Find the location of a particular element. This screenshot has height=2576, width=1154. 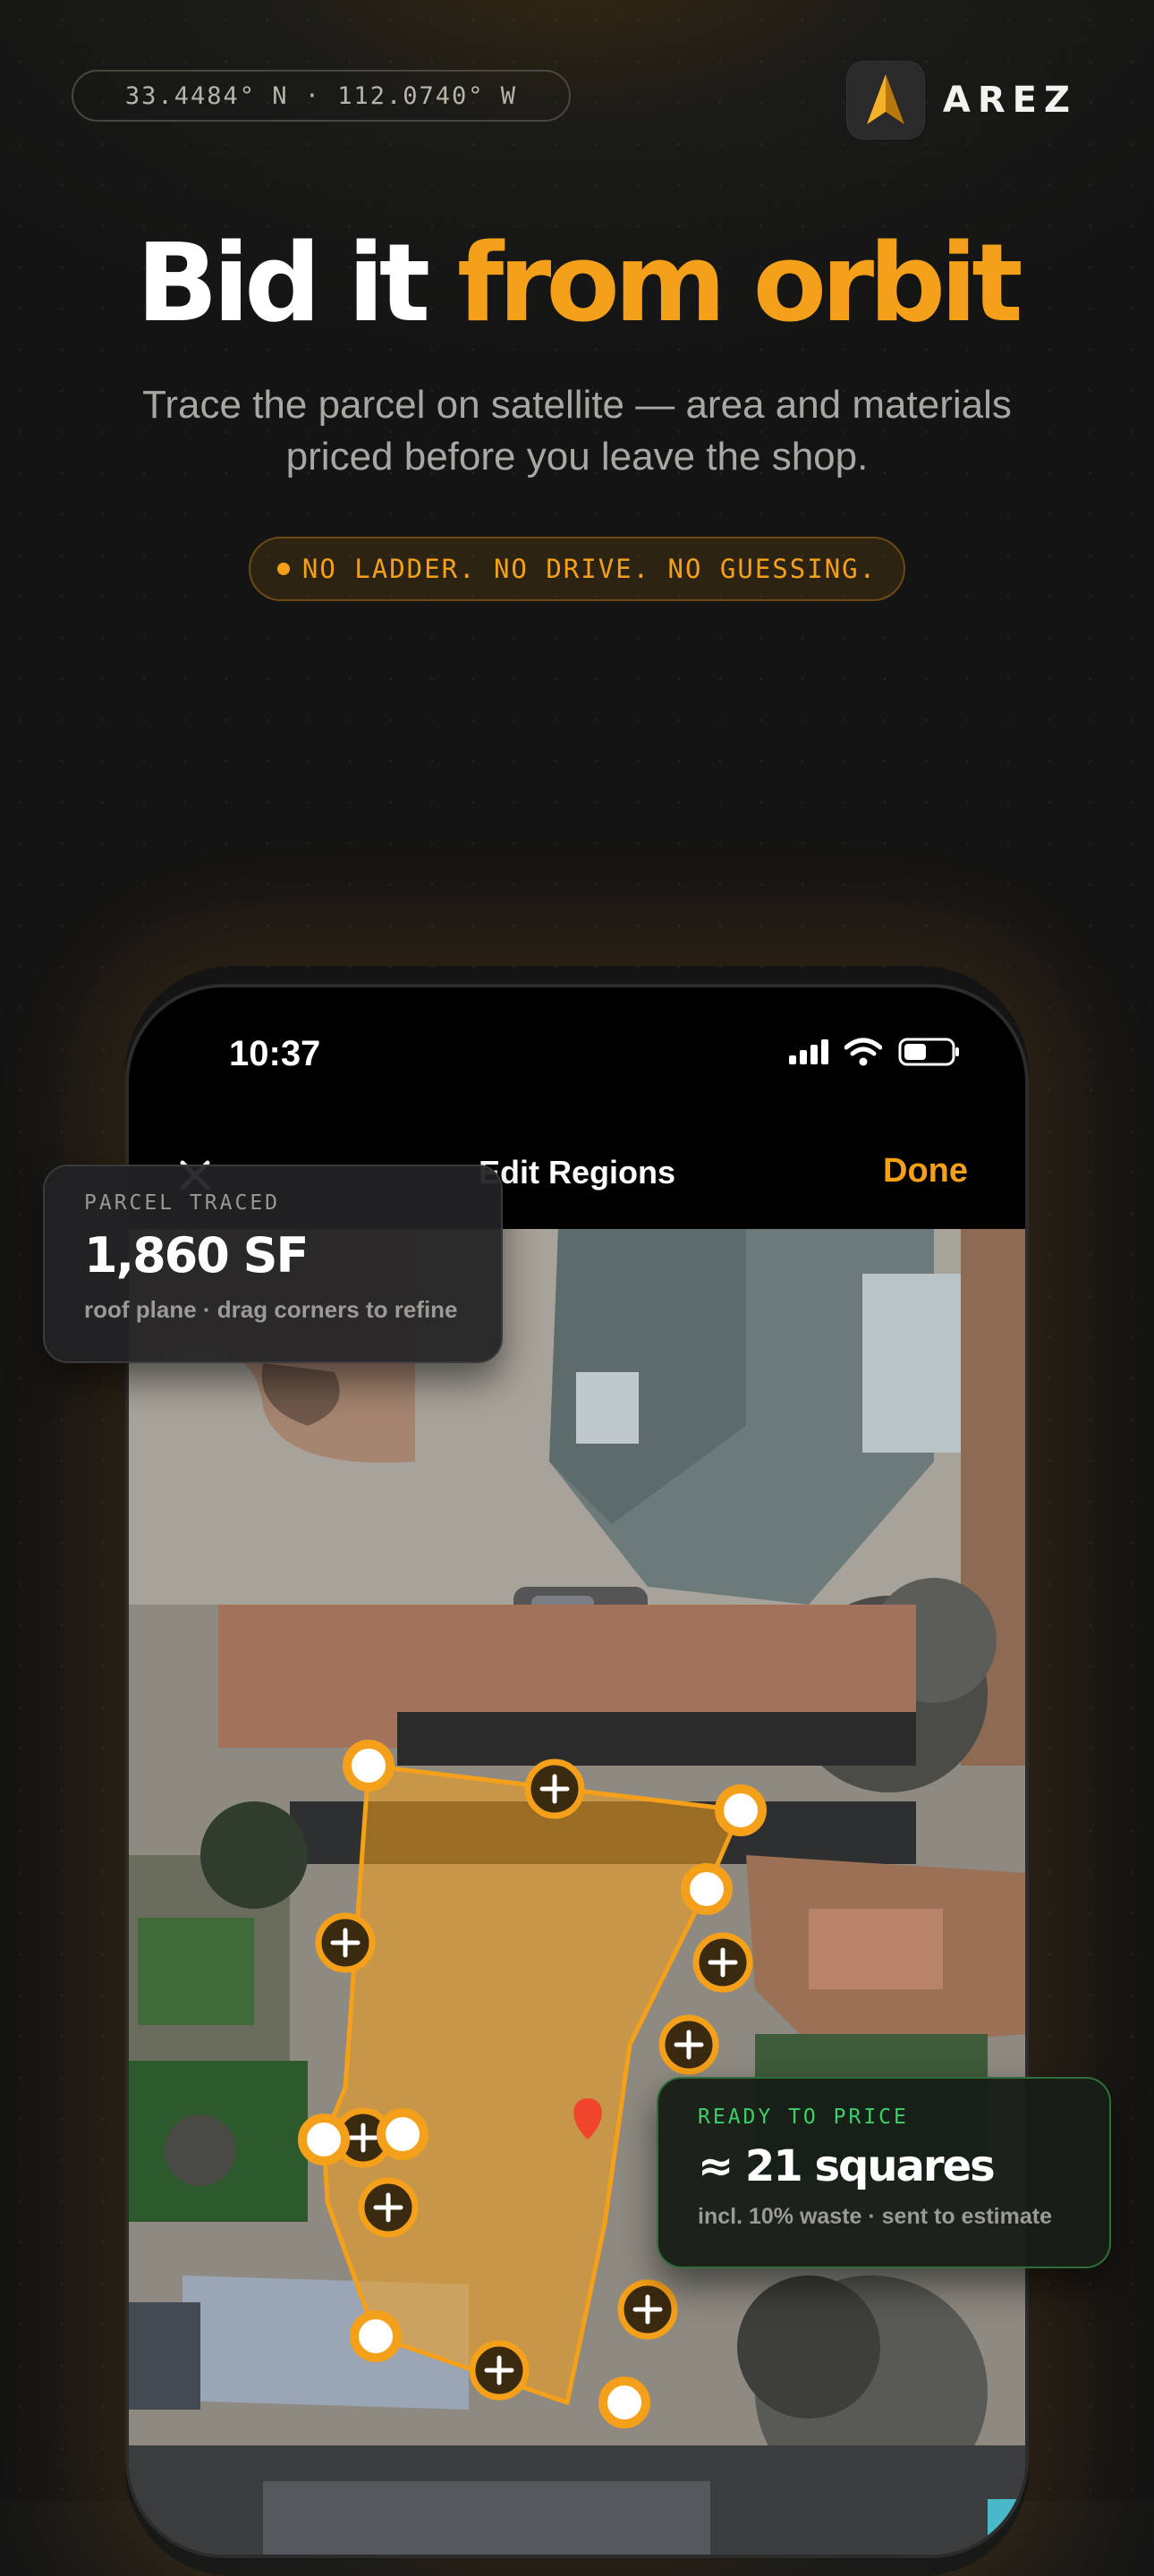

tagline-text: NO LADDER. NO DRIVE. NO GUESSING. is located at coordinates (589, 569).